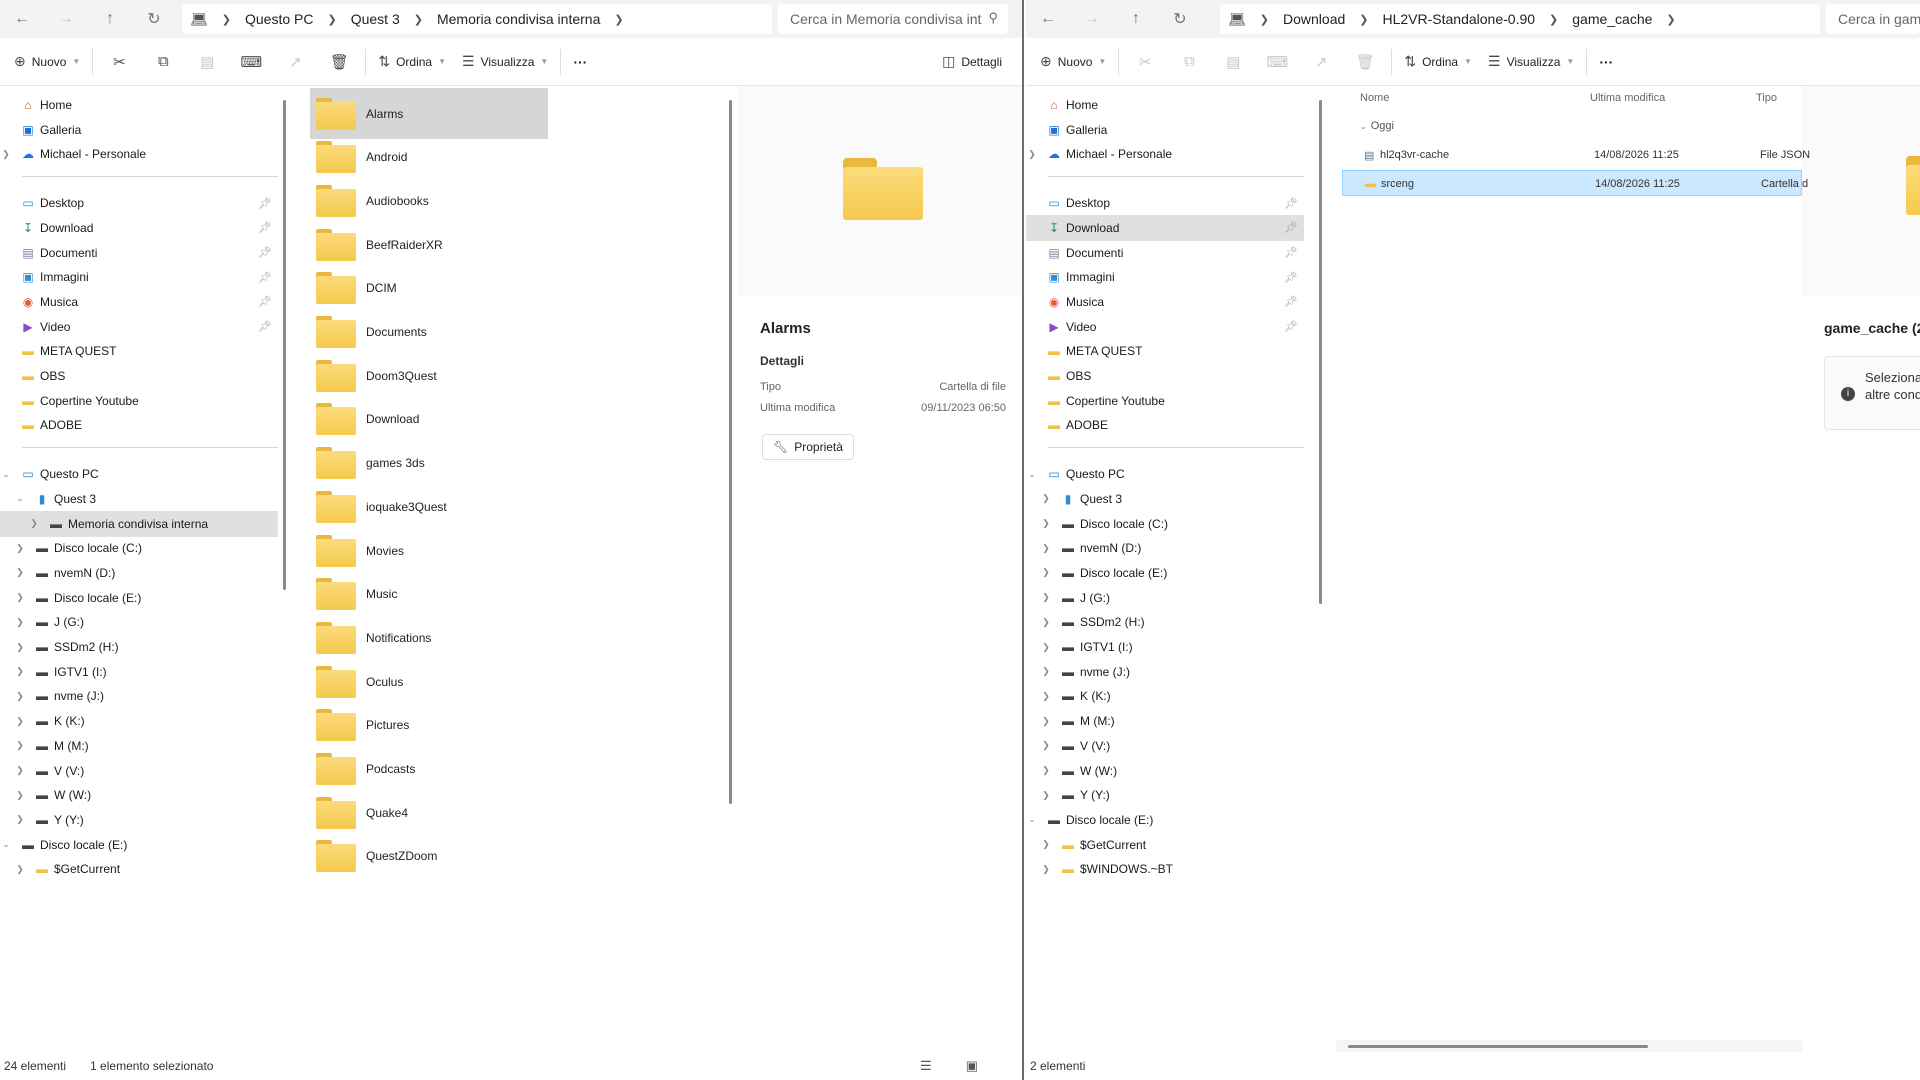  Describe the element at coordinates (207, 62) in the screenshot. I see `paste-button: ▤` at that location.